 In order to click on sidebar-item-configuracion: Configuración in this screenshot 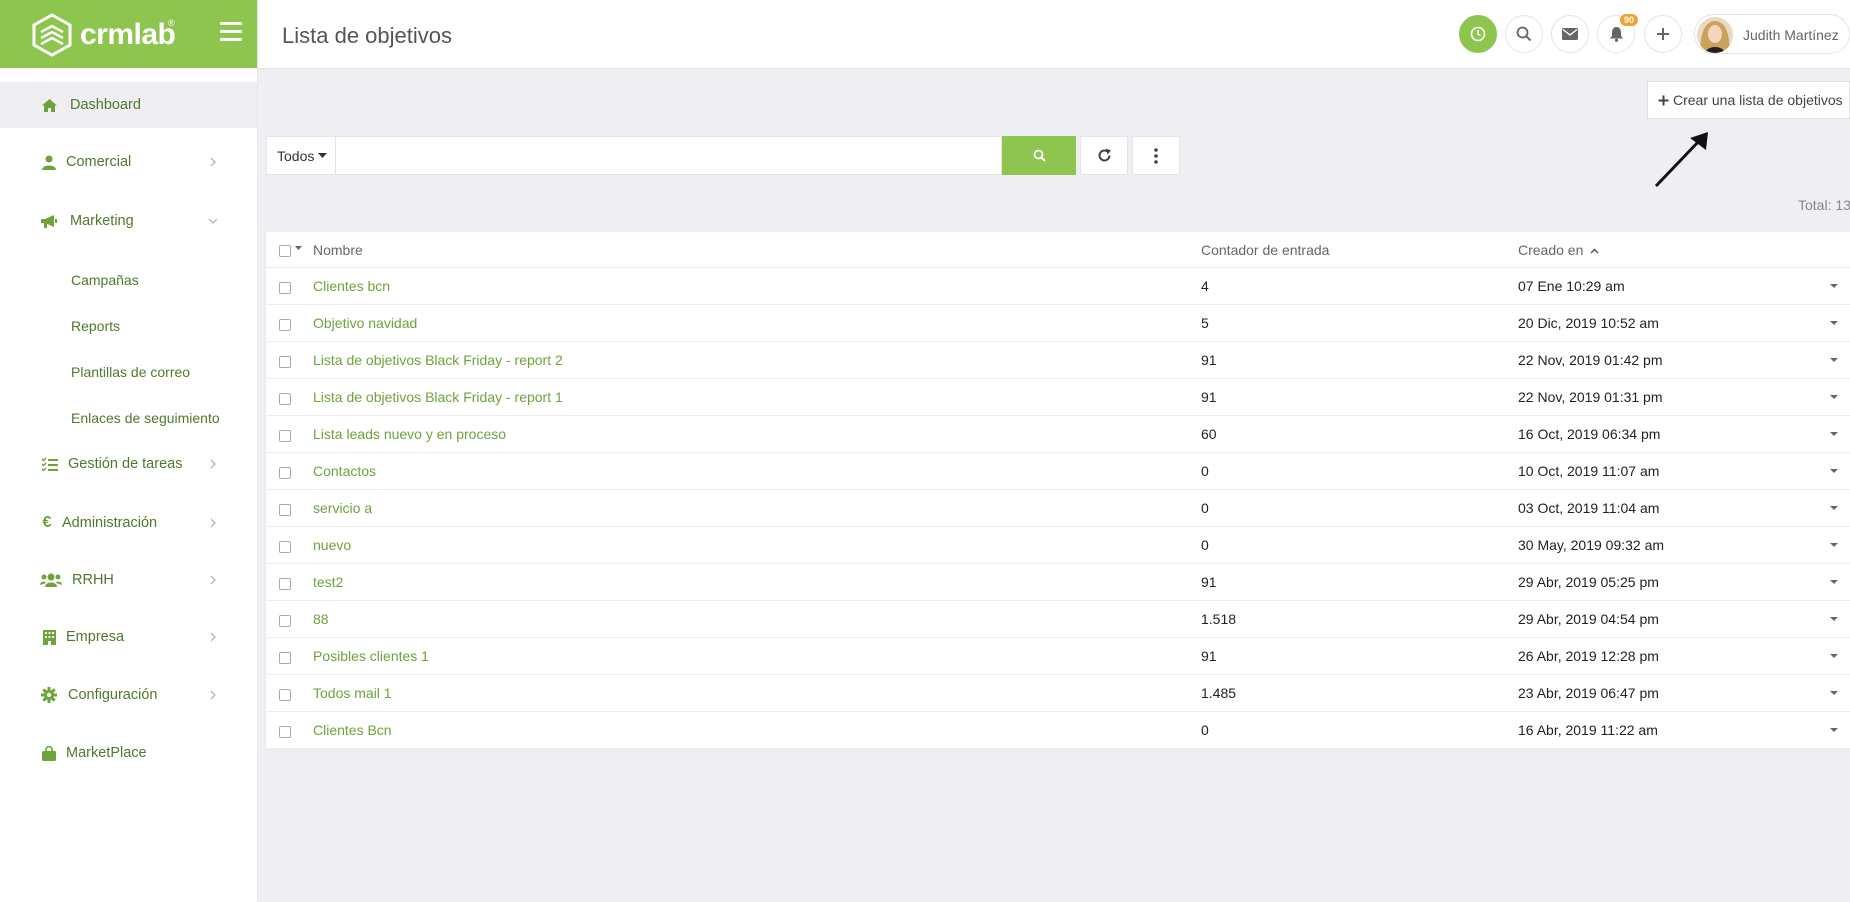, I will do `click(128, 695)`.